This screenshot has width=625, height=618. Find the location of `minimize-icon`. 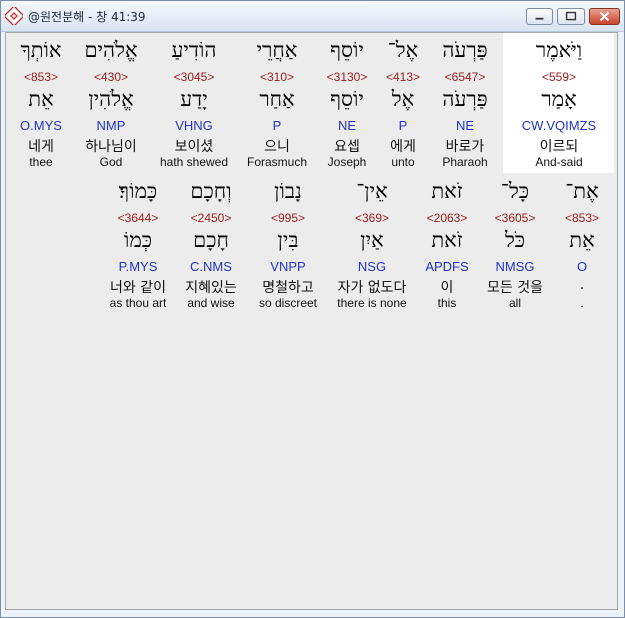

minimize-icon is located at coordinates (539, 18).